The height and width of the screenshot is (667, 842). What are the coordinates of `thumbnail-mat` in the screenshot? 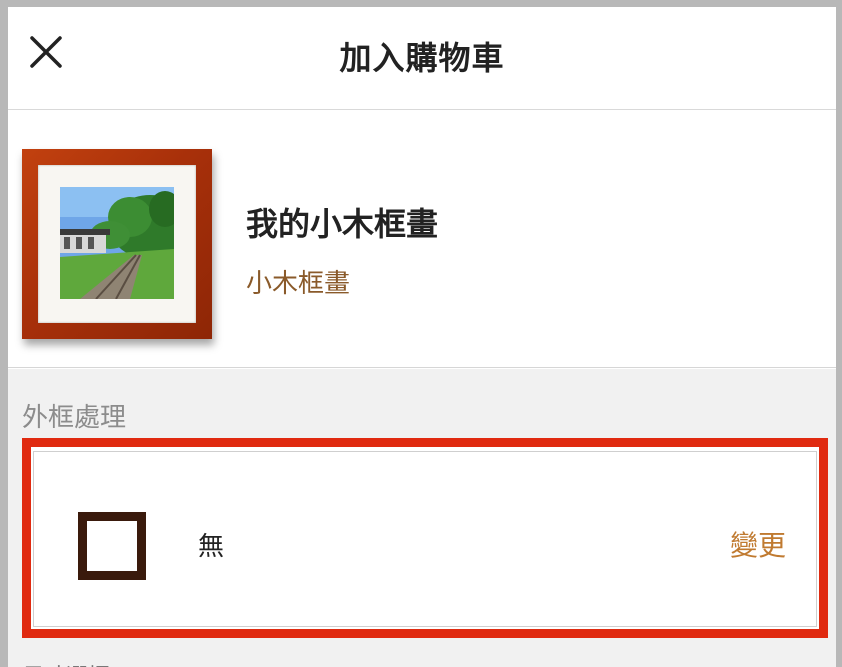 It's located at (117, 244).